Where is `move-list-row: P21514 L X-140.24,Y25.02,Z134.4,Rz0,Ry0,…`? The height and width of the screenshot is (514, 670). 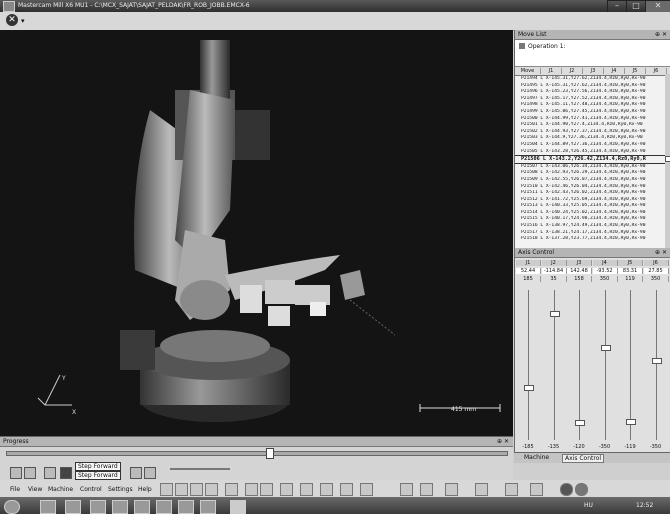 move-list-row: P21514 L X-140.24,Y25.02,Z134.4,Rz0,Ry0,… is located at coordinates (592, 213).